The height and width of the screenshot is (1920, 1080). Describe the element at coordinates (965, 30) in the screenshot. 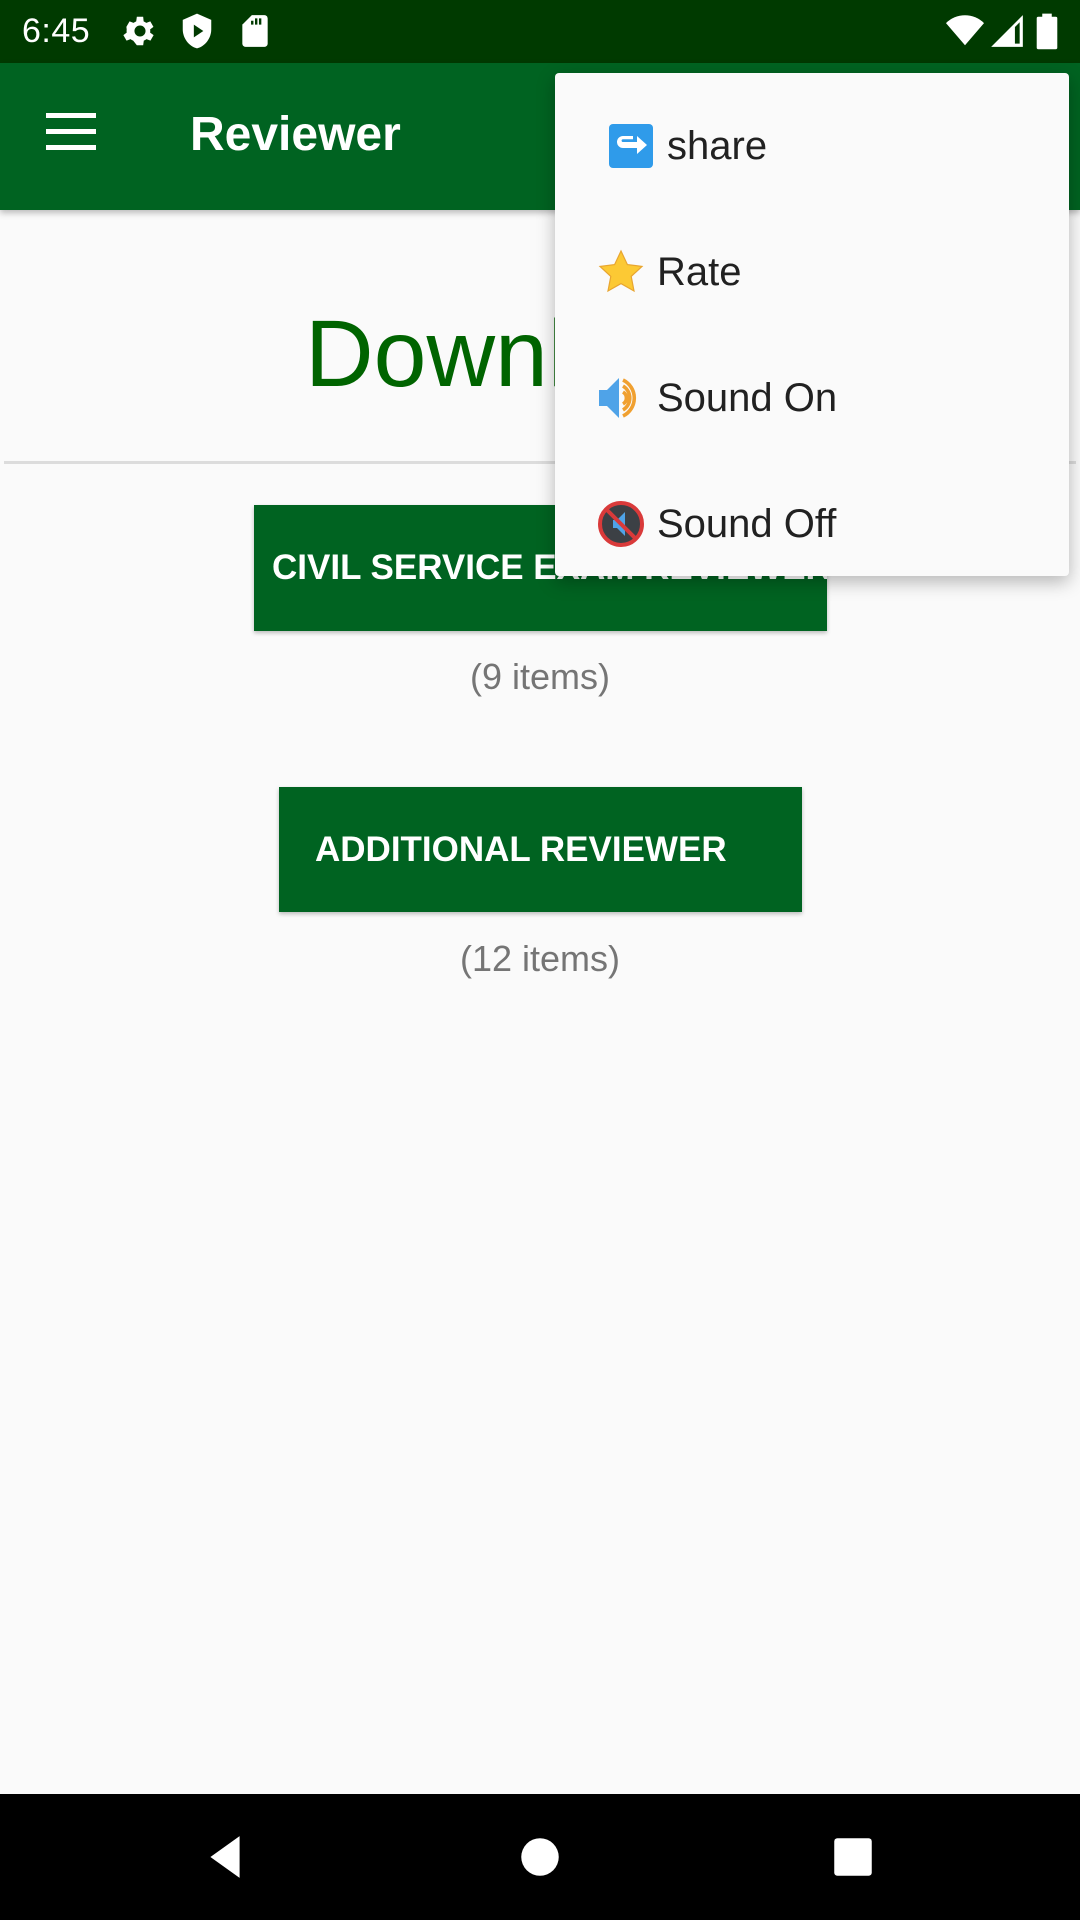

I see `wifi-icon` at that location.